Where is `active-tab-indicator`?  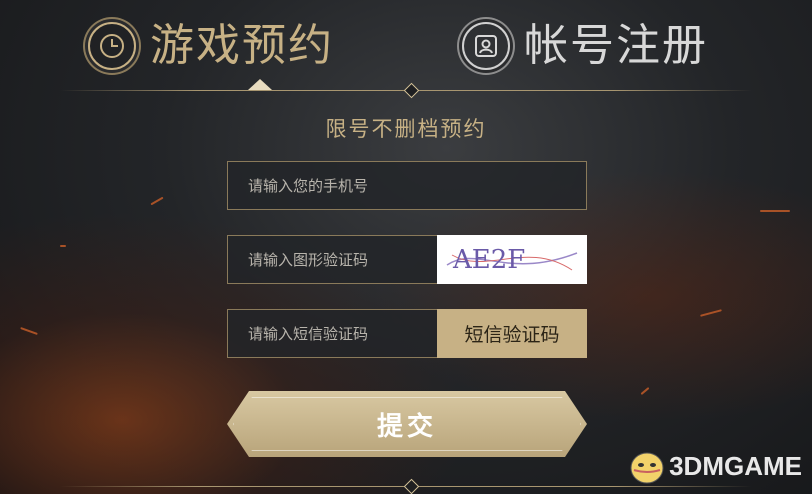 active-tab-indicator is located at coordinates (260, 84).